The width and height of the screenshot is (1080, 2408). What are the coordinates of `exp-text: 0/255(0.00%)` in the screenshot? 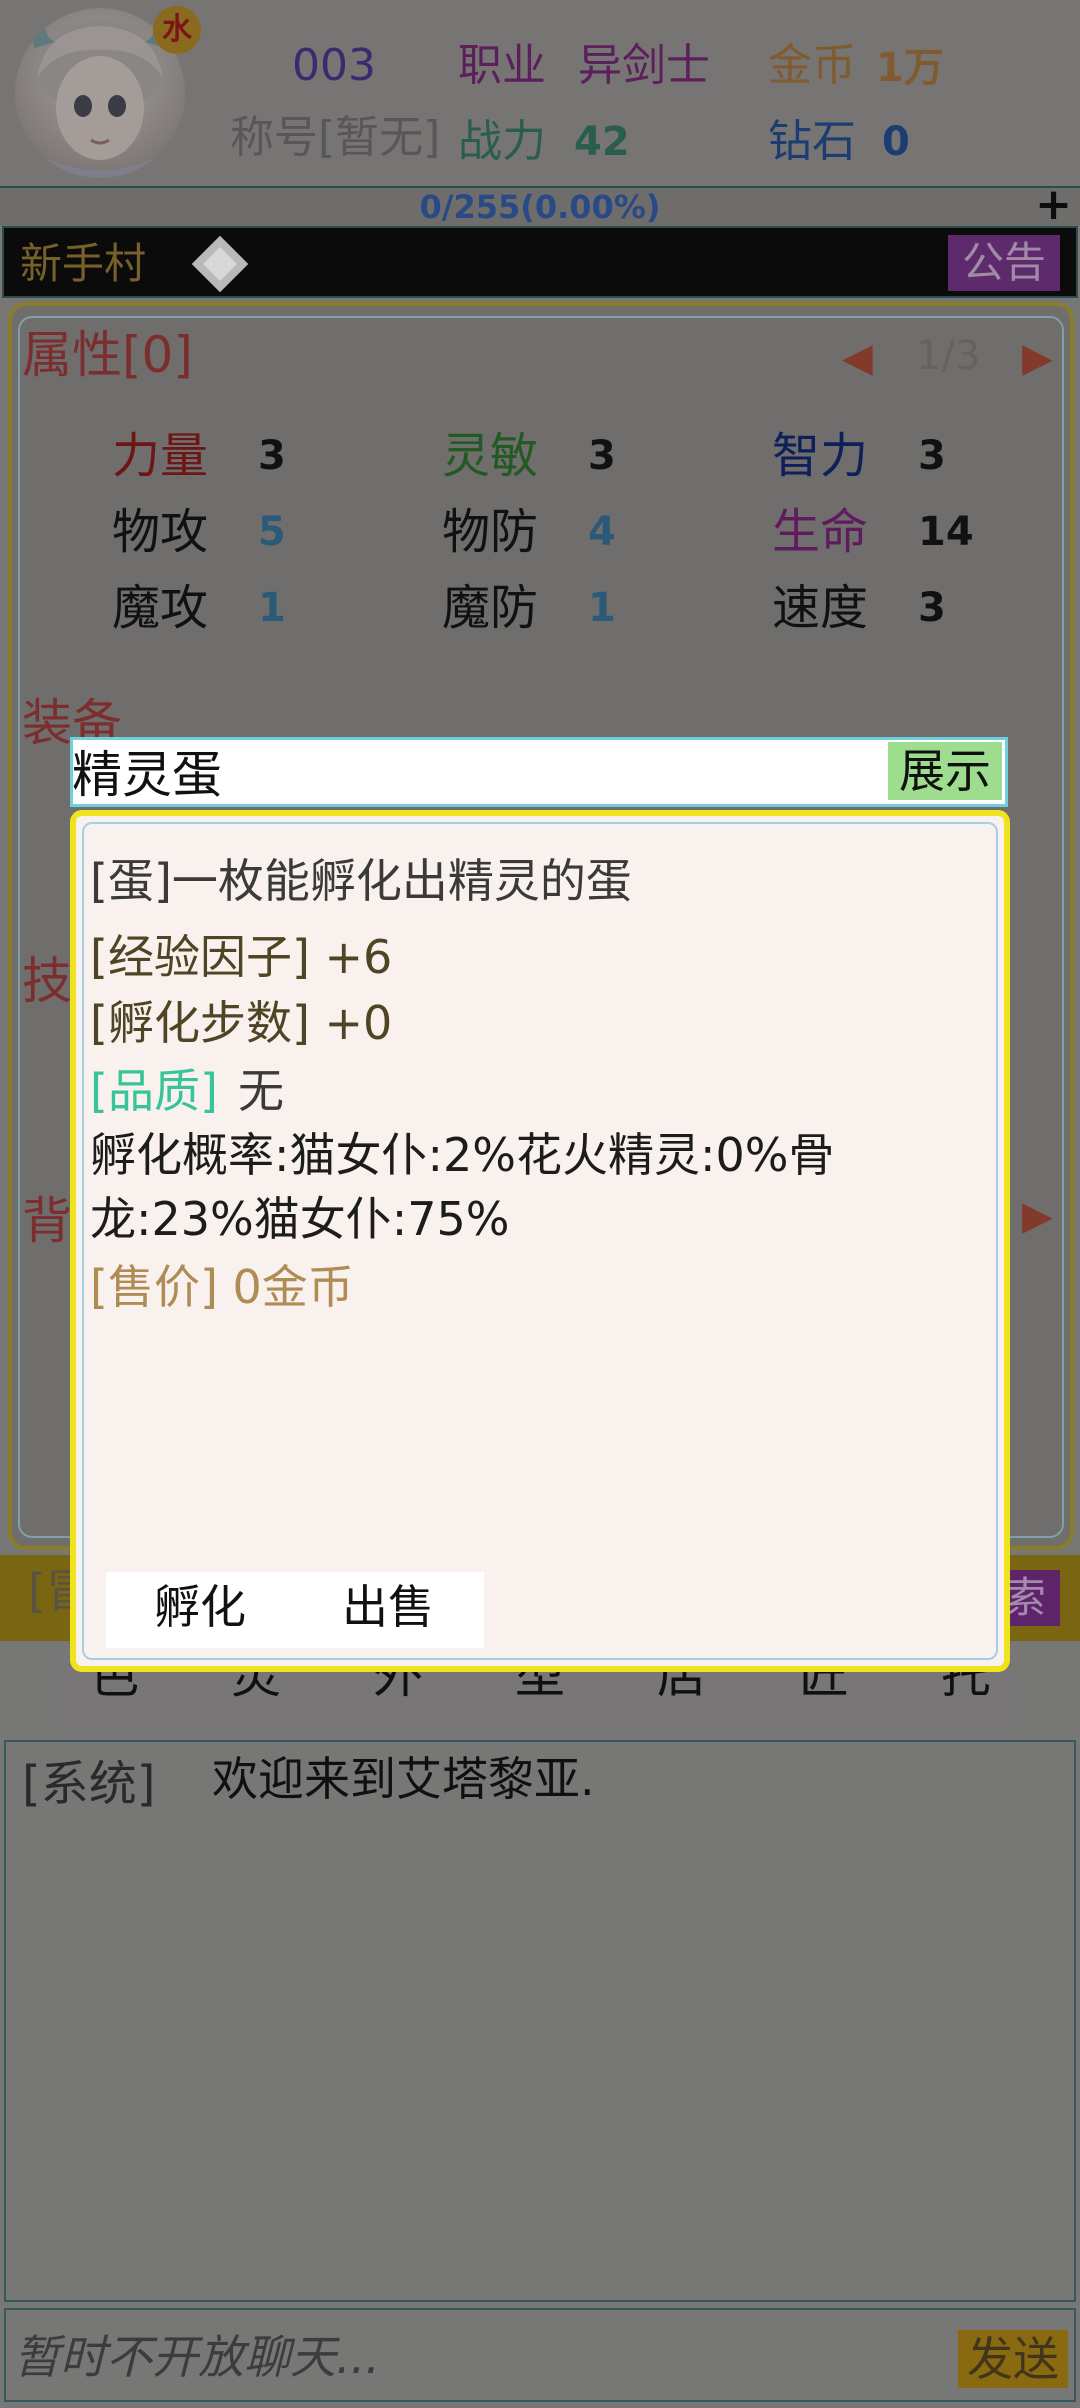 It's located at (540, 207).